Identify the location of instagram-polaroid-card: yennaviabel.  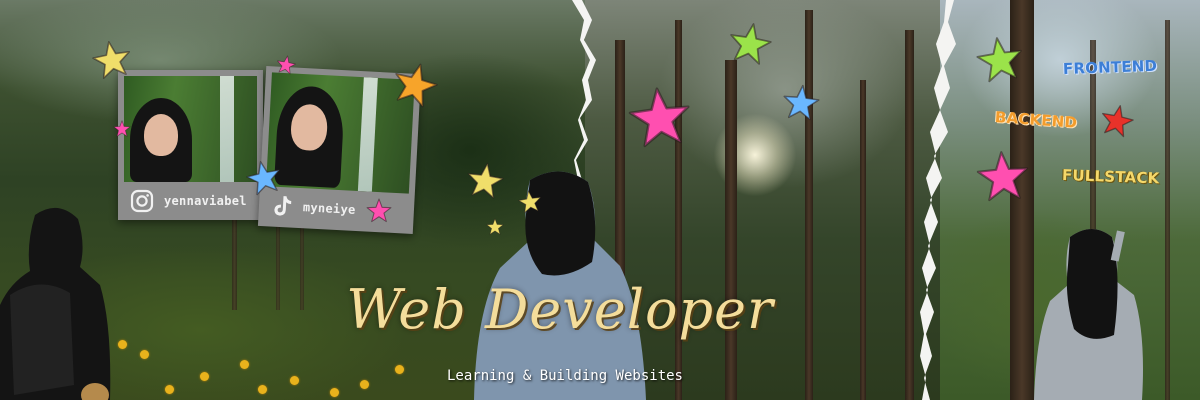
(190, 145).